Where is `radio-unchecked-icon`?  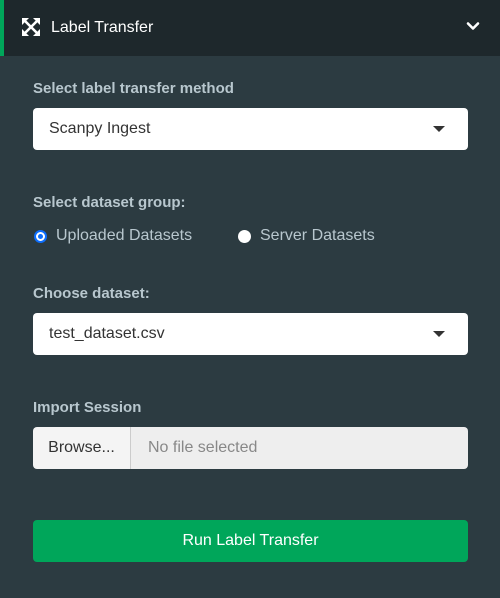 radio-unchecked-icon is located at coordinates (244, 236).